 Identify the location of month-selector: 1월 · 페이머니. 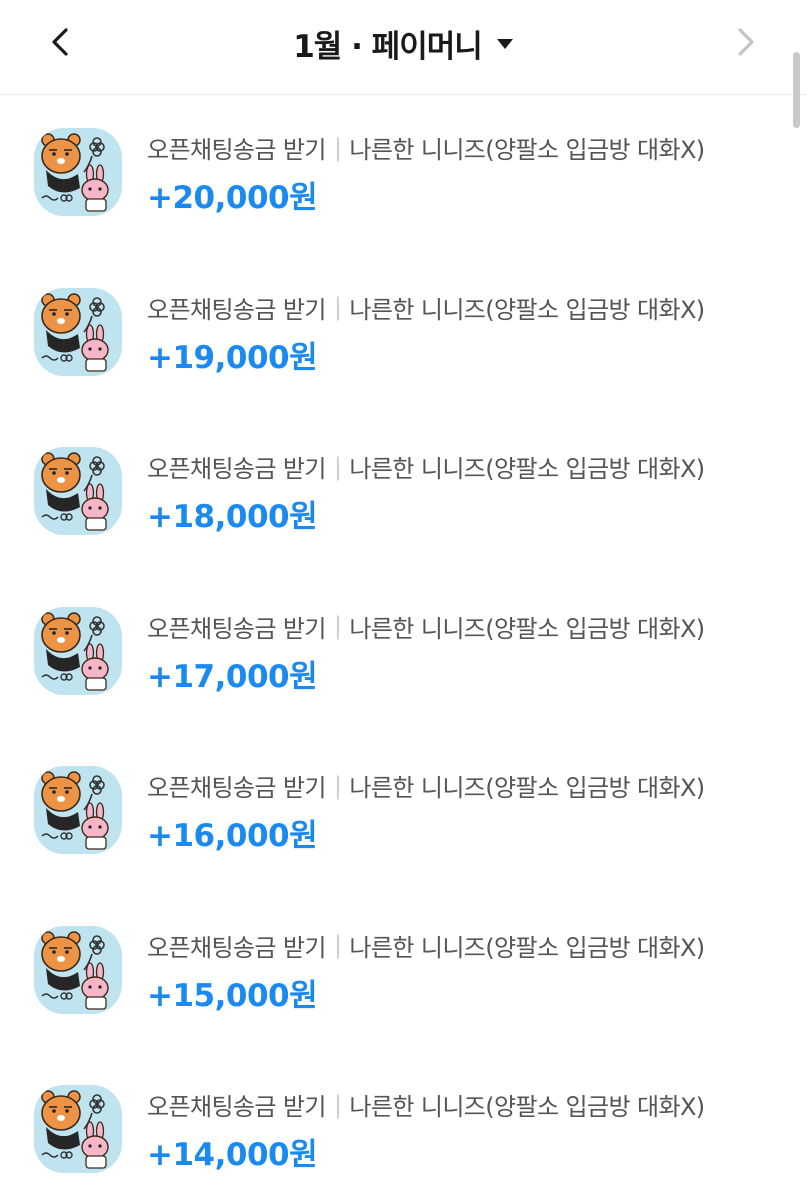
(403, 43).